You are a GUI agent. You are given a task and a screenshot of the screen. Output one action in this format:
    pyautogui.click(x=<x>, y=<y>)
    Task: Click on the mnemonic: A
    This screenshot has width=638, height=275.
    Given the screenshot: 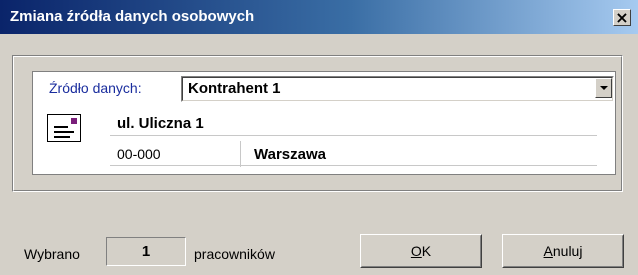 What is the action you would take?
    pyautogui.click(x=548, y=251)
    